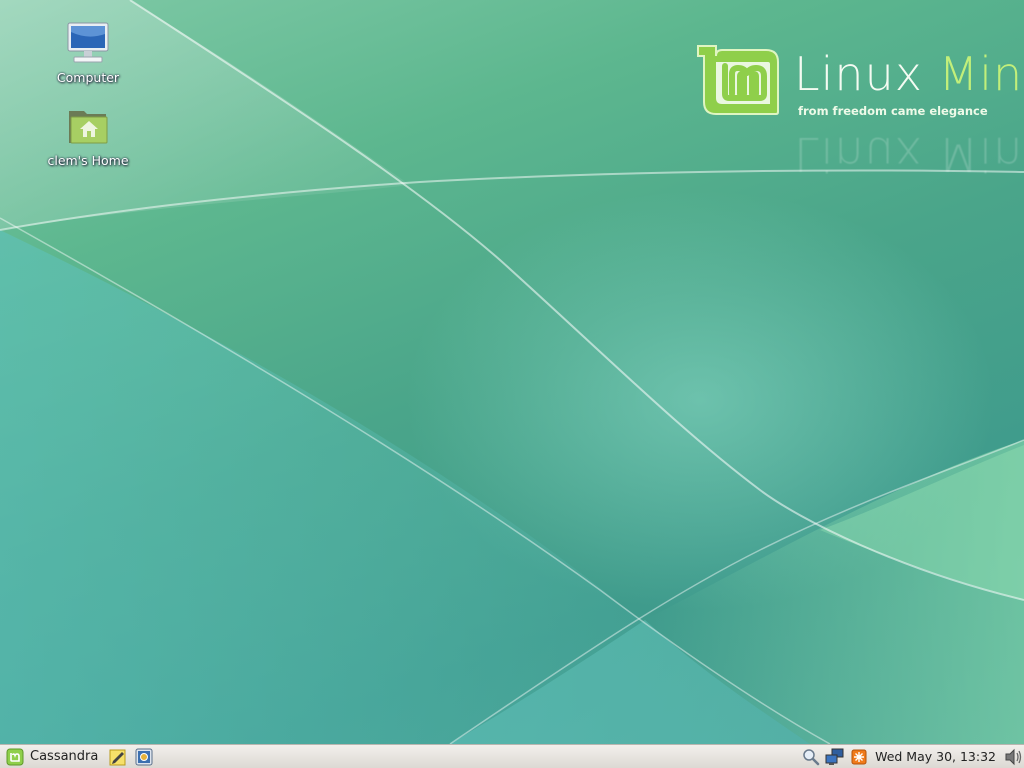 The width and height of the screenshot is (1024, 768). I want to click on brand-wordmark: Linux Mint, so click(909, 74).